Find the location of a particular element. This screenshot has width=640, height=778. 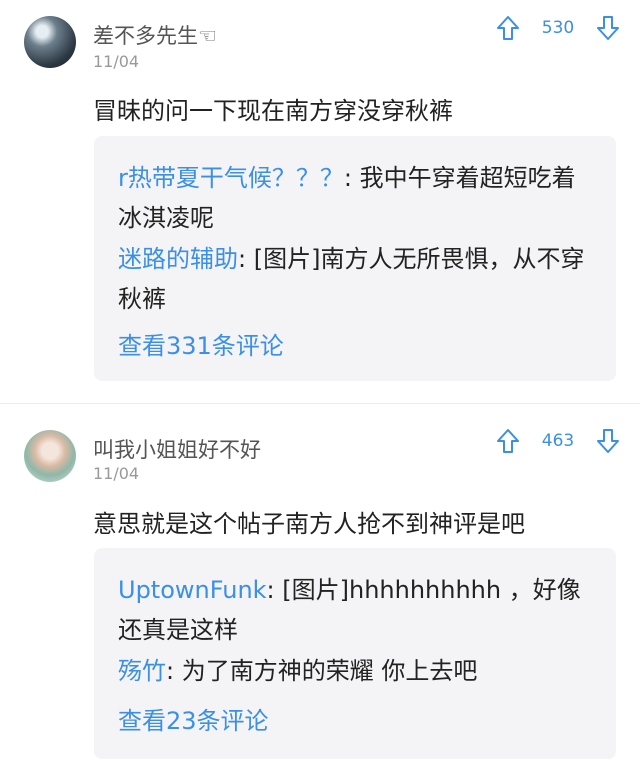

vote-bar: 463 is located at coordinates (558, 441).